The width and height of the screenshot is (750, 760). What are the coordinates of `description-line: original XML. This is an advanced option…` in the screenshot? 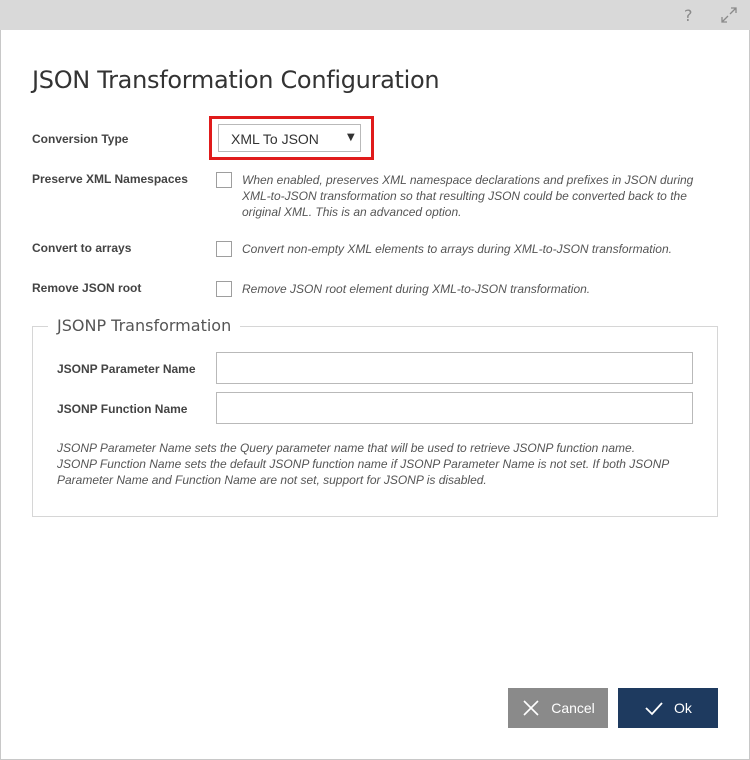 It's located at (352, 212).